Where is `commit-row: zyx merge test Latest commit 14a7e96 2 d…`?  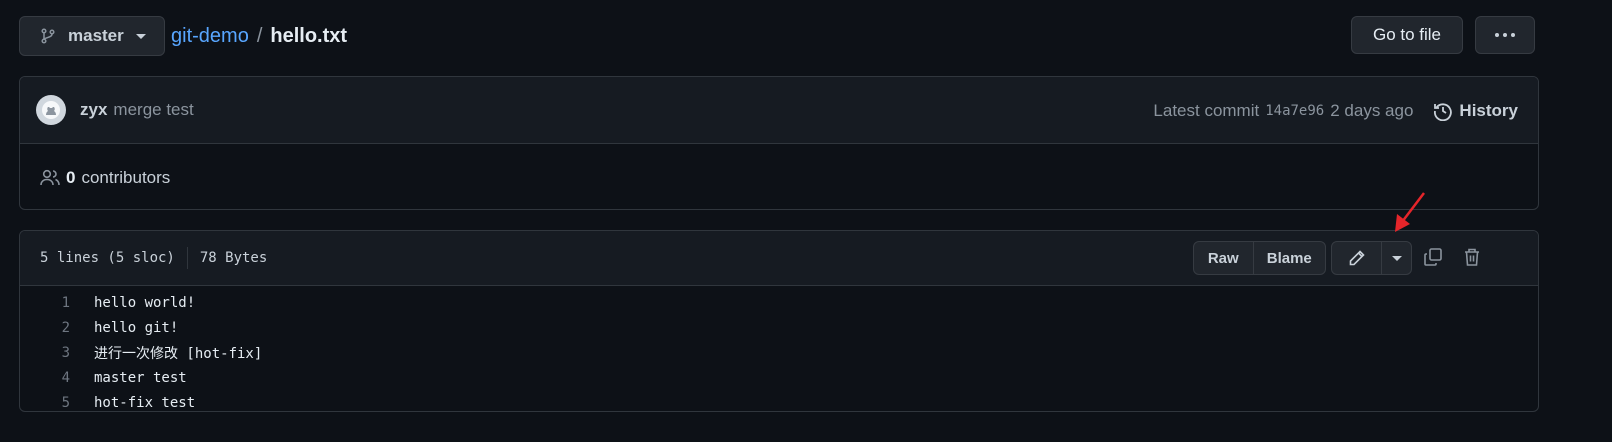 commit-row: zyx merge test Latest commit 14a7e96 2 d… is located at coordinates (779, 110).